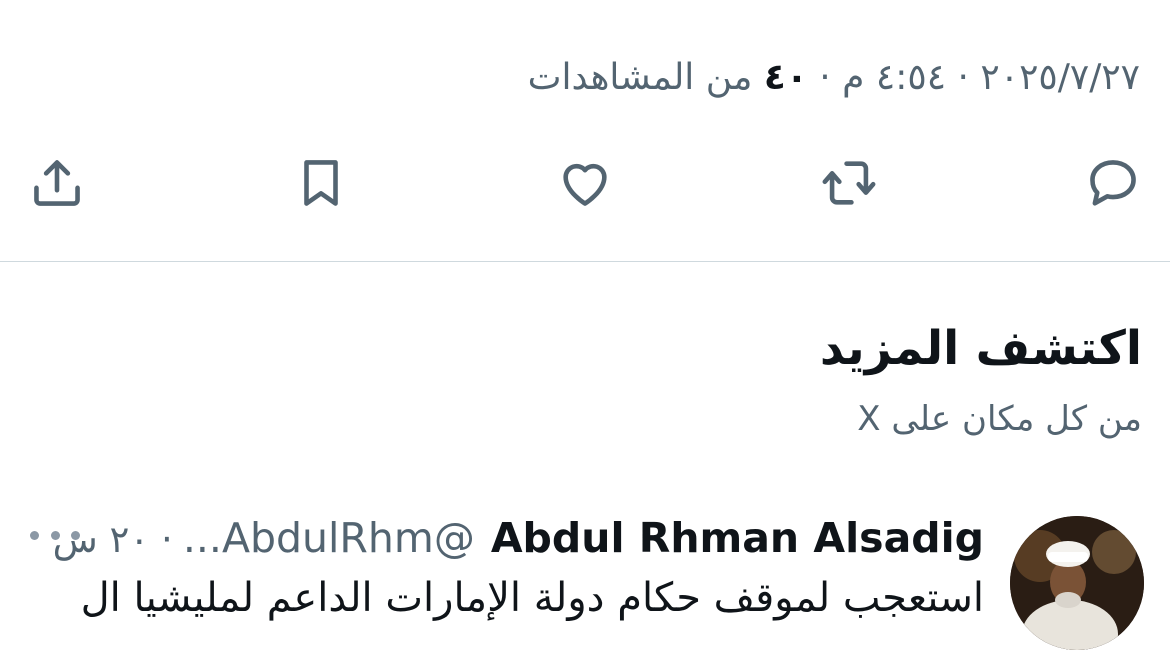  I want to click on avatar, so click(1077, 583).